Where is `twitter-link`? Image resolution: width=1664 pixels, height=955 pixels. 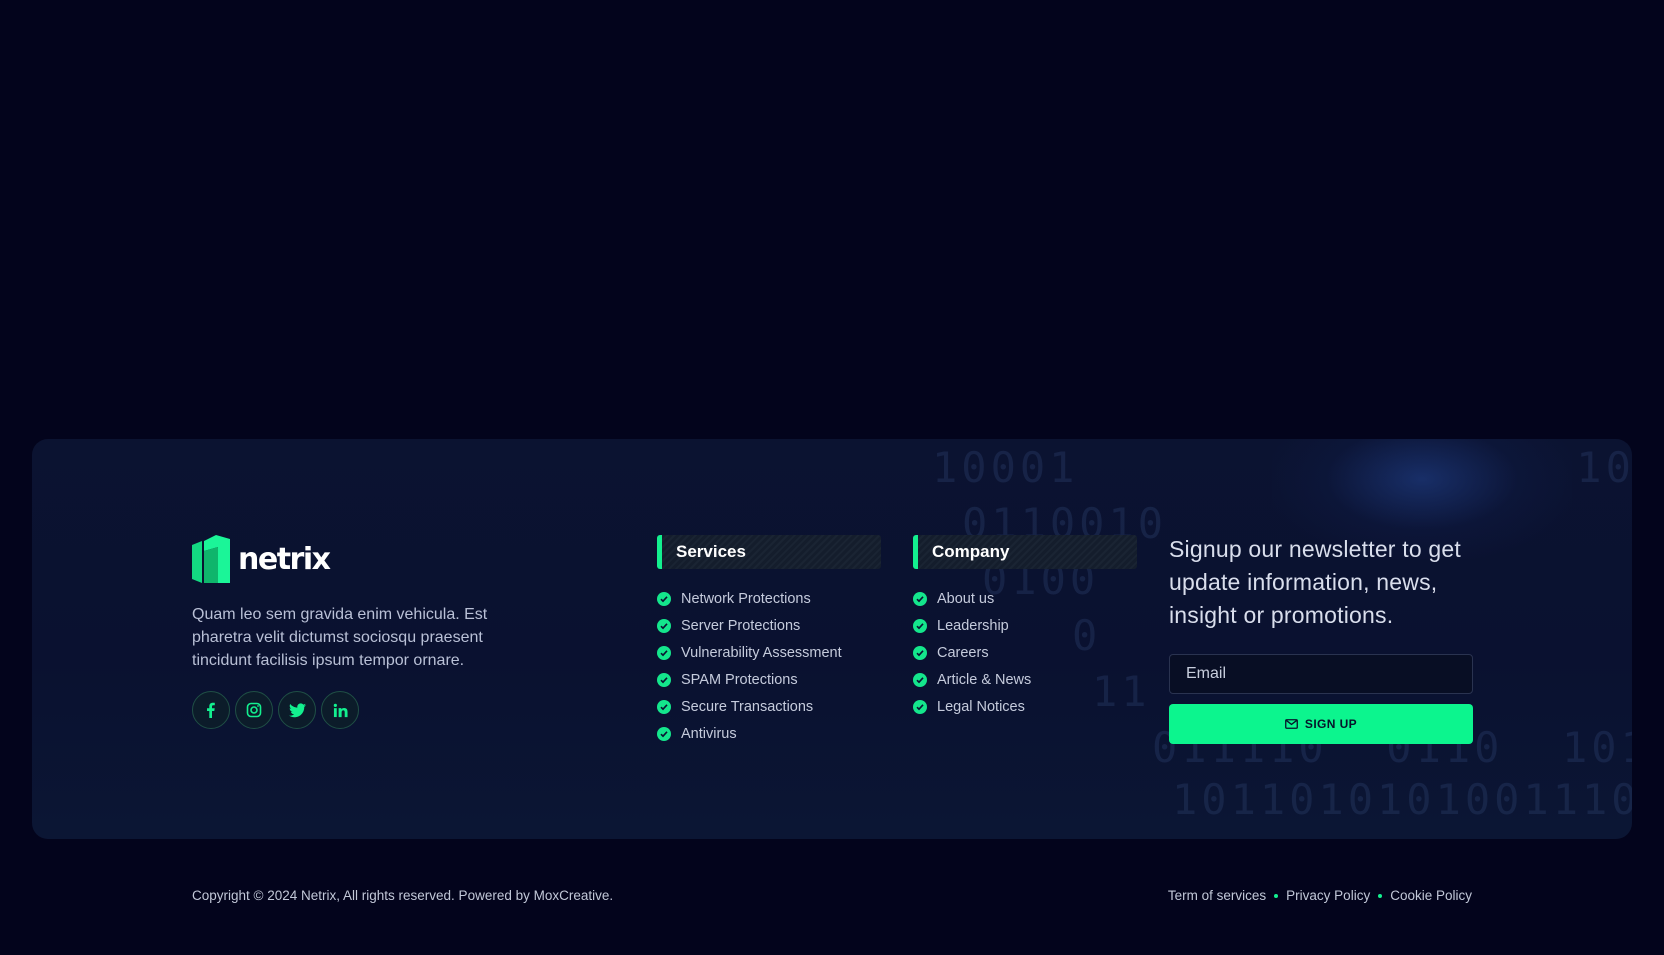
twitter-link is located at coordinates (297, 710).